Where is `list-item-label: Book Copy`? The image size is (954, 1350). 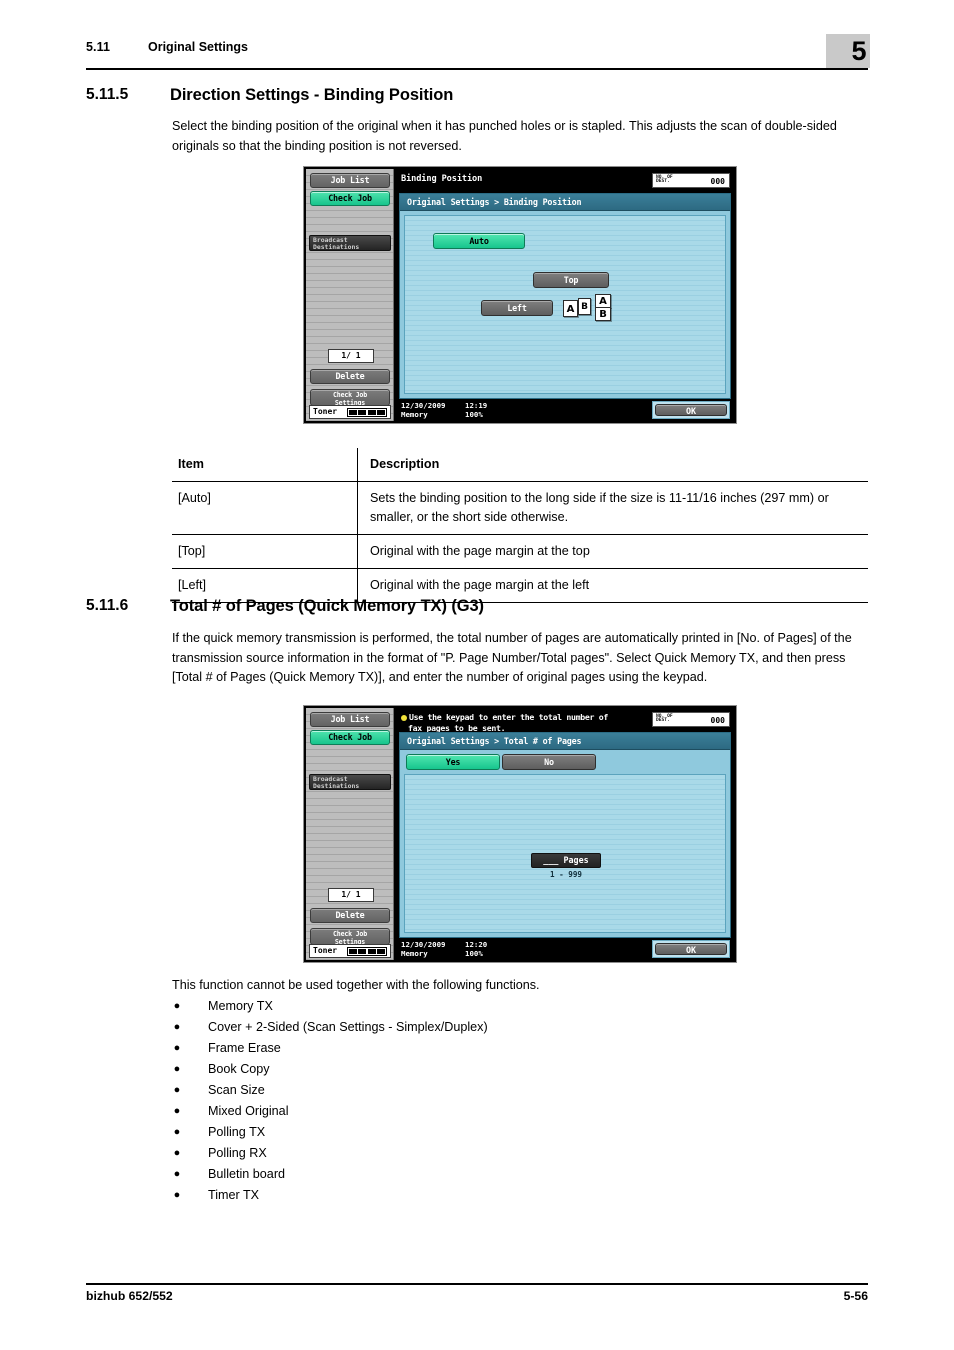
list-item-label: Book Copy is located at coordinates (239, 1069).